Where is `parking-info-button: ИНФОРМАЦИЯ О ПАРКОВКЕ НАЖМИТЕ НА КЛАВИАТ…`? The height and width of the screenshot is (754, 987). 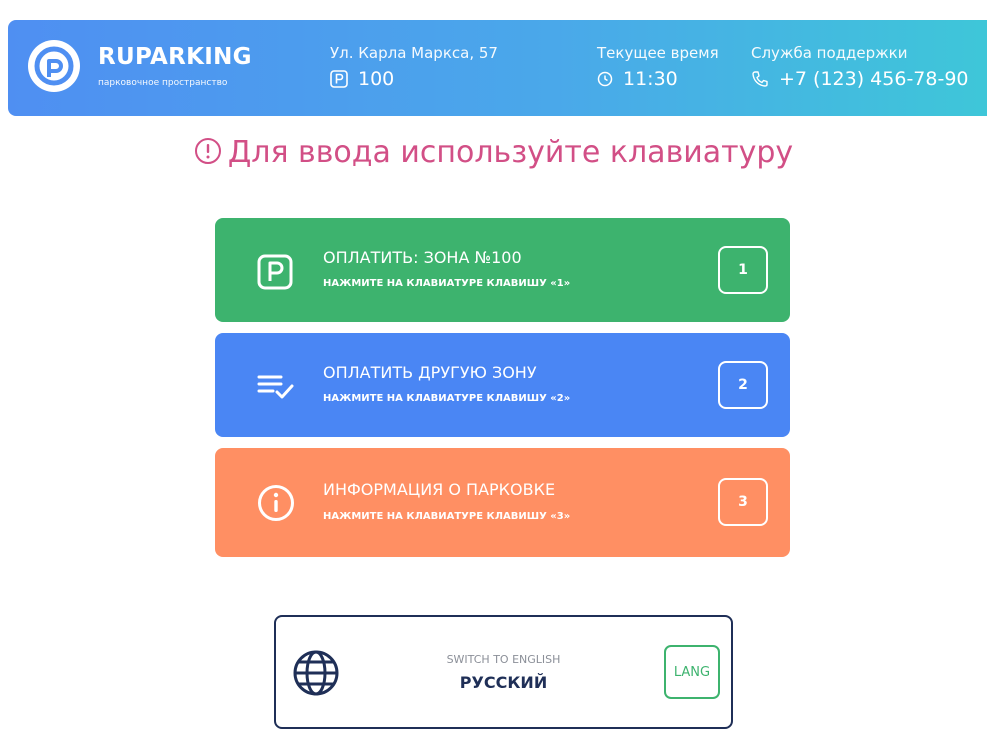
parking-info-button: ИНФОРМАЦИЯ О ПАРКОВКЕ НАЖМИТЕ НА КЛАВИАТ… is located at coordinates (502, 502).